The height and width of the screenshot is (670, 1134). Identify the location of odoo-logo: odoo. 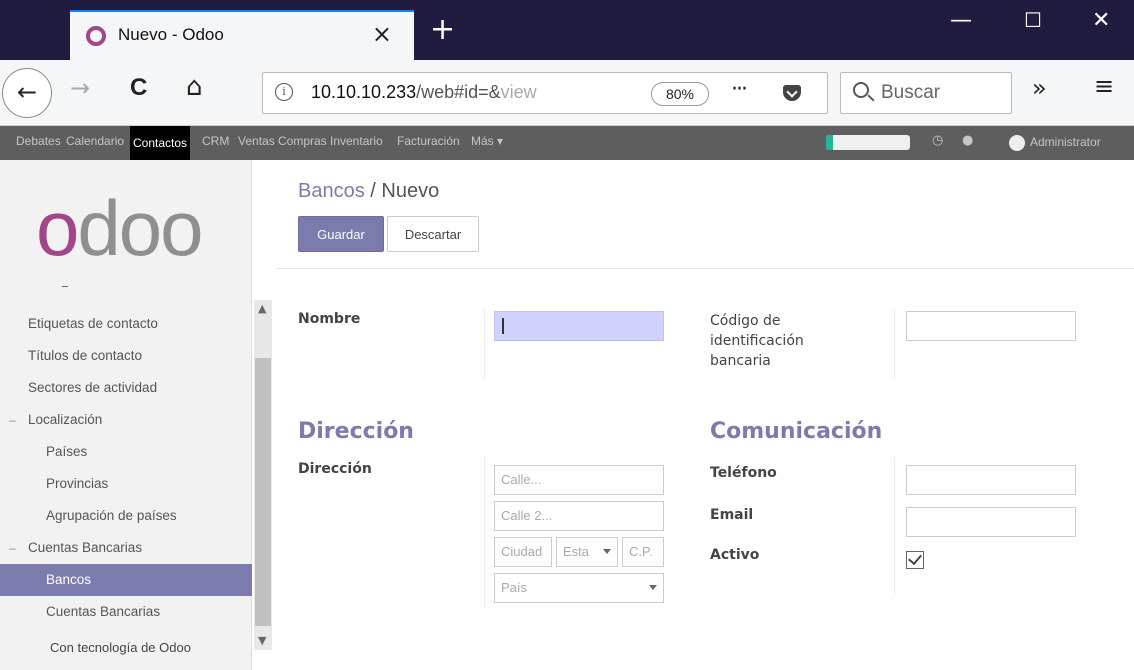
(120, 228).